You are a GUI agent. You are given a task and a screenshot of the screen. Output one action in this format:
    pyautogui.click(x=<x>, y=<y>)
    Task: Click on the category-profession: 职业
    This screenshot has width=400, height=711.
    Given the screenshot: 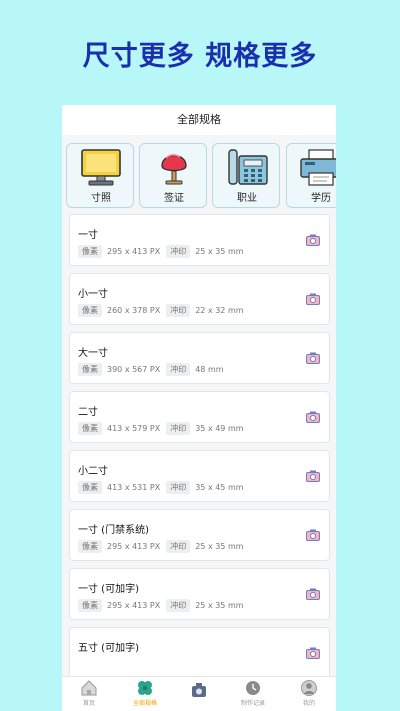 What is the action you would take?
    pyautogui.click(x=246, y=175)
    